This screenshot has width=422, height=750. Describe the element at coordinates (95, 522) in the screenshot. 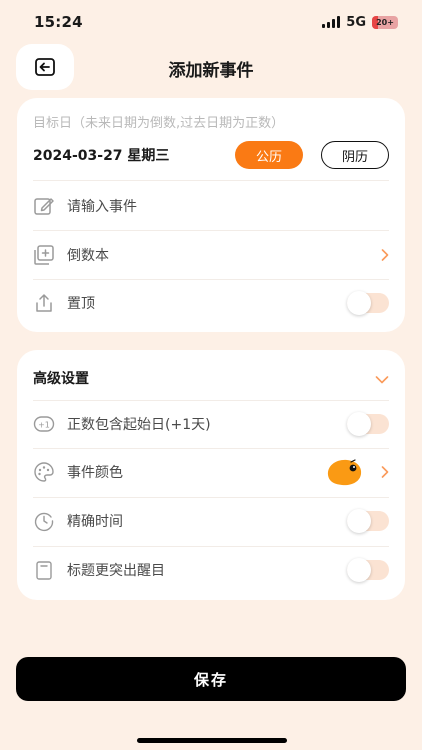

I see `precise-time-label: 精确时间` at that location.